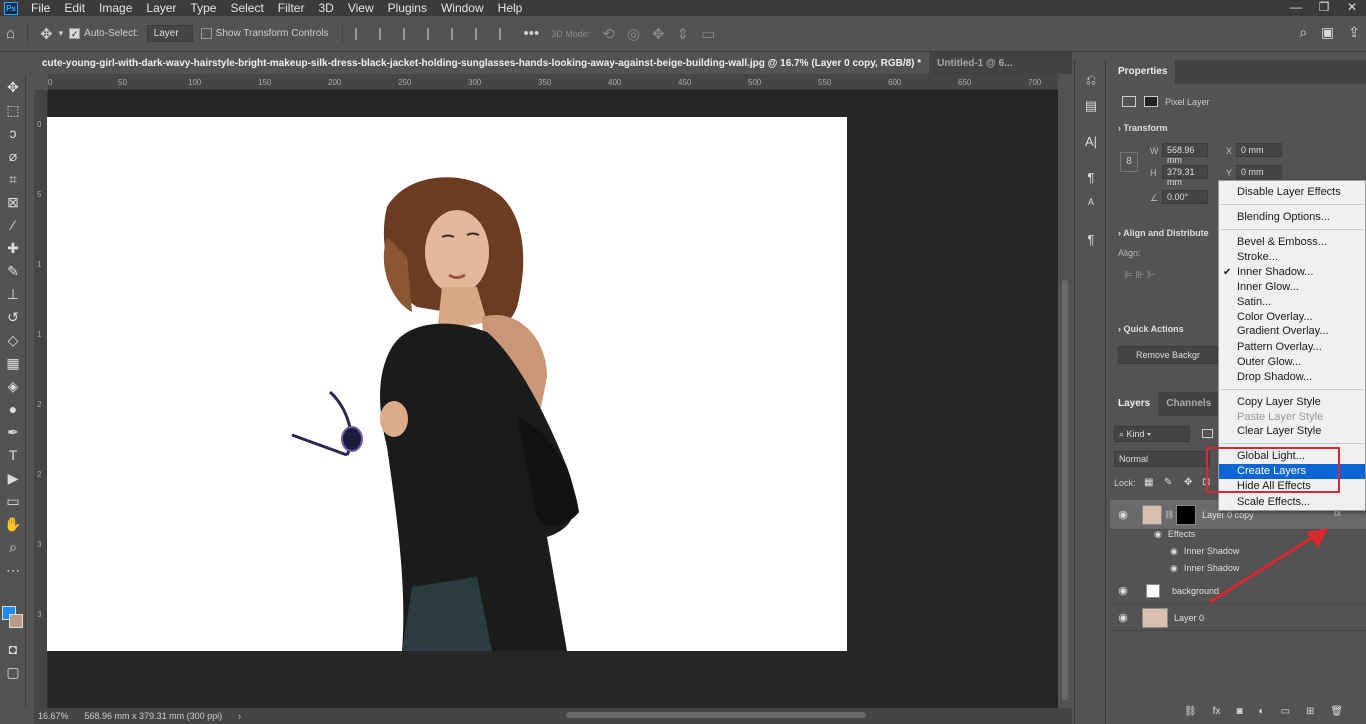 The height and width of the screenshot is (724, 1366). I want to click on rectangle-tool-icon: ▭, so click(13, 501).